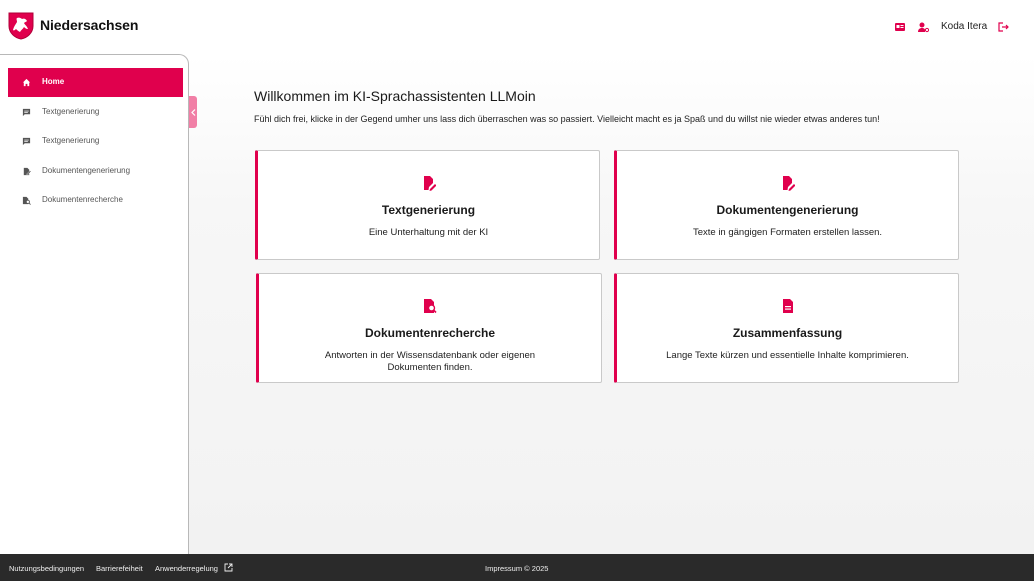  I want to click on id-card-icon, so click(900, 27).